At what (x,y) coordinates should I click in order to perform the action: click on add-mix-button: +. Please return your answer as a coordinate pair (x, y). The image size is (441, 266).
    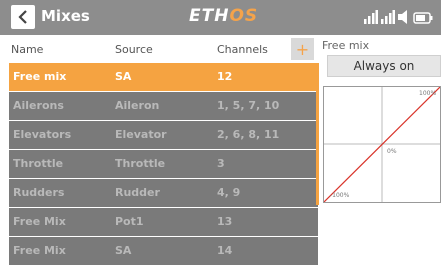
    Looking at the image, I should click on (302, 49).